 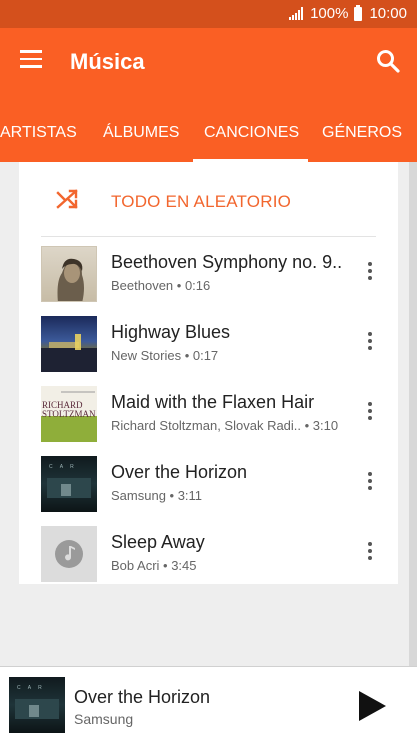 I want to click on signal-icon, so click(x=296, y=13).